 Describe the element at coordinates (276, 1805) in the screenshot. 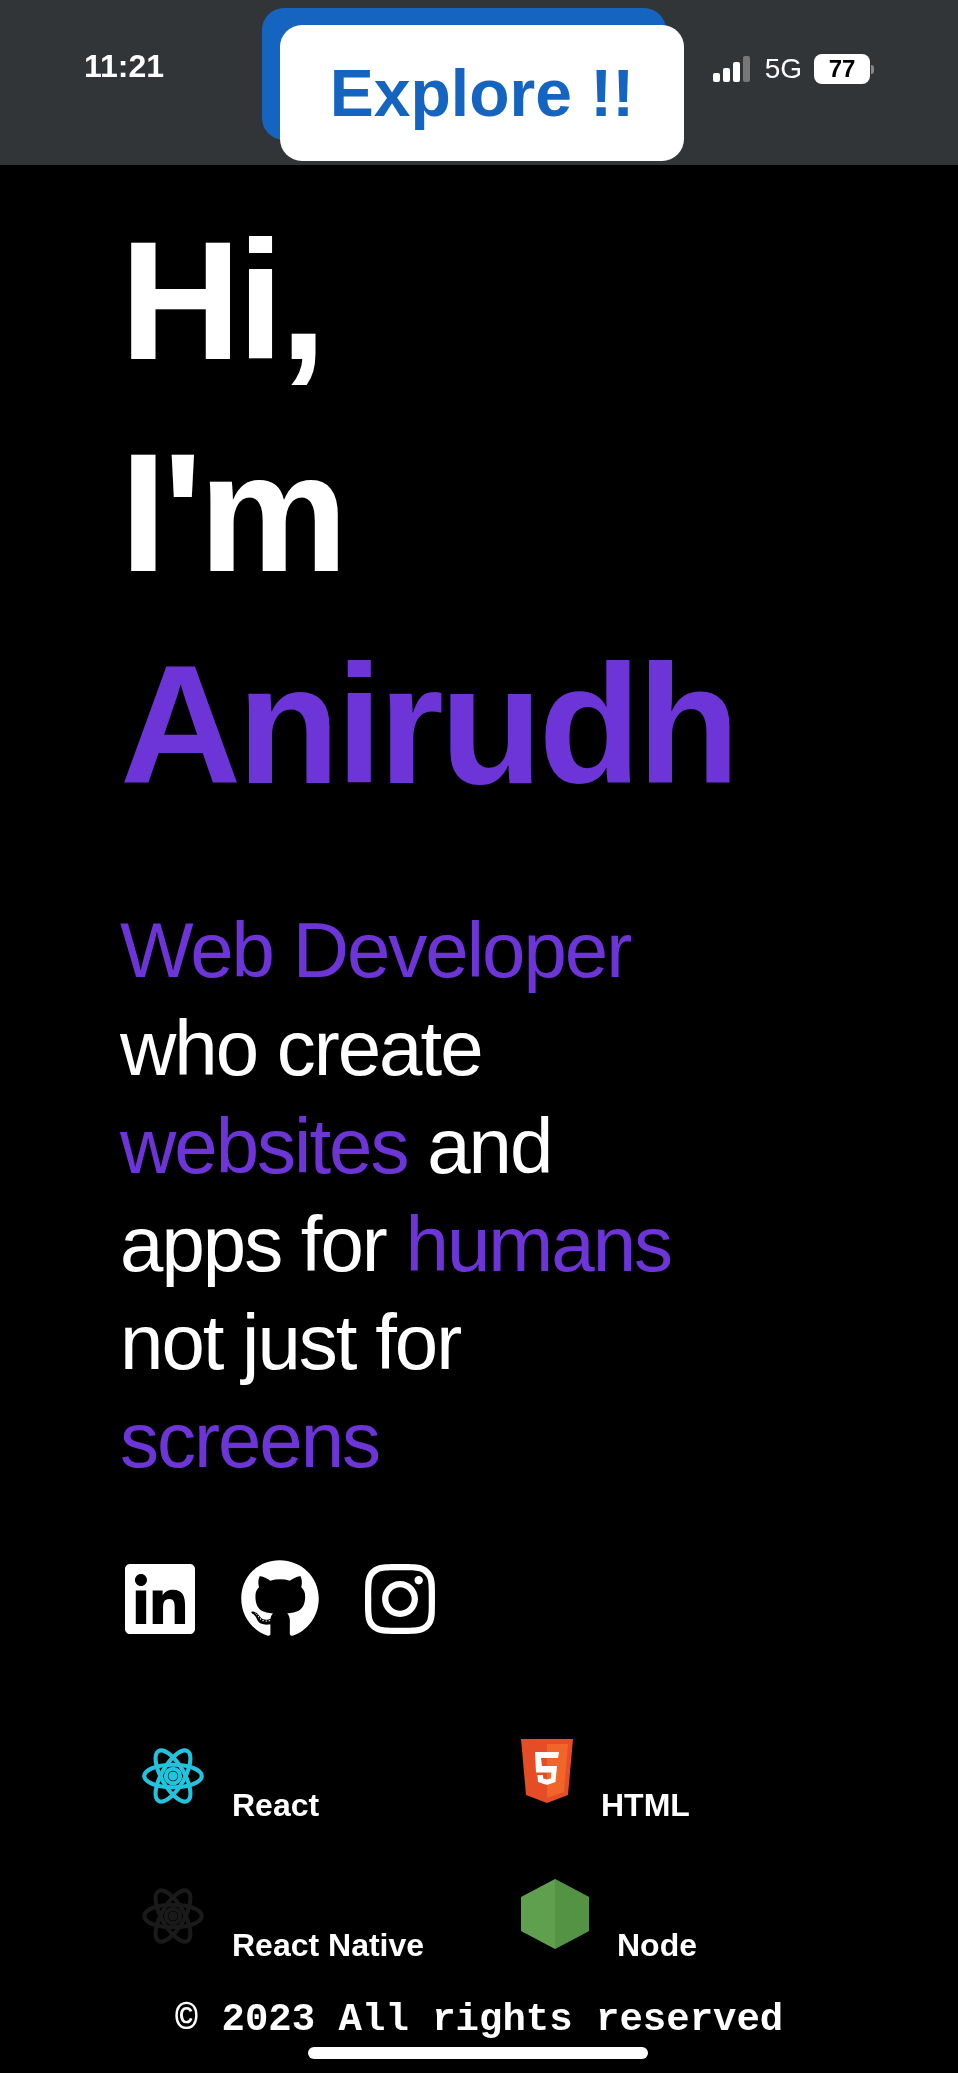

I see `skill-label: React` at that location.